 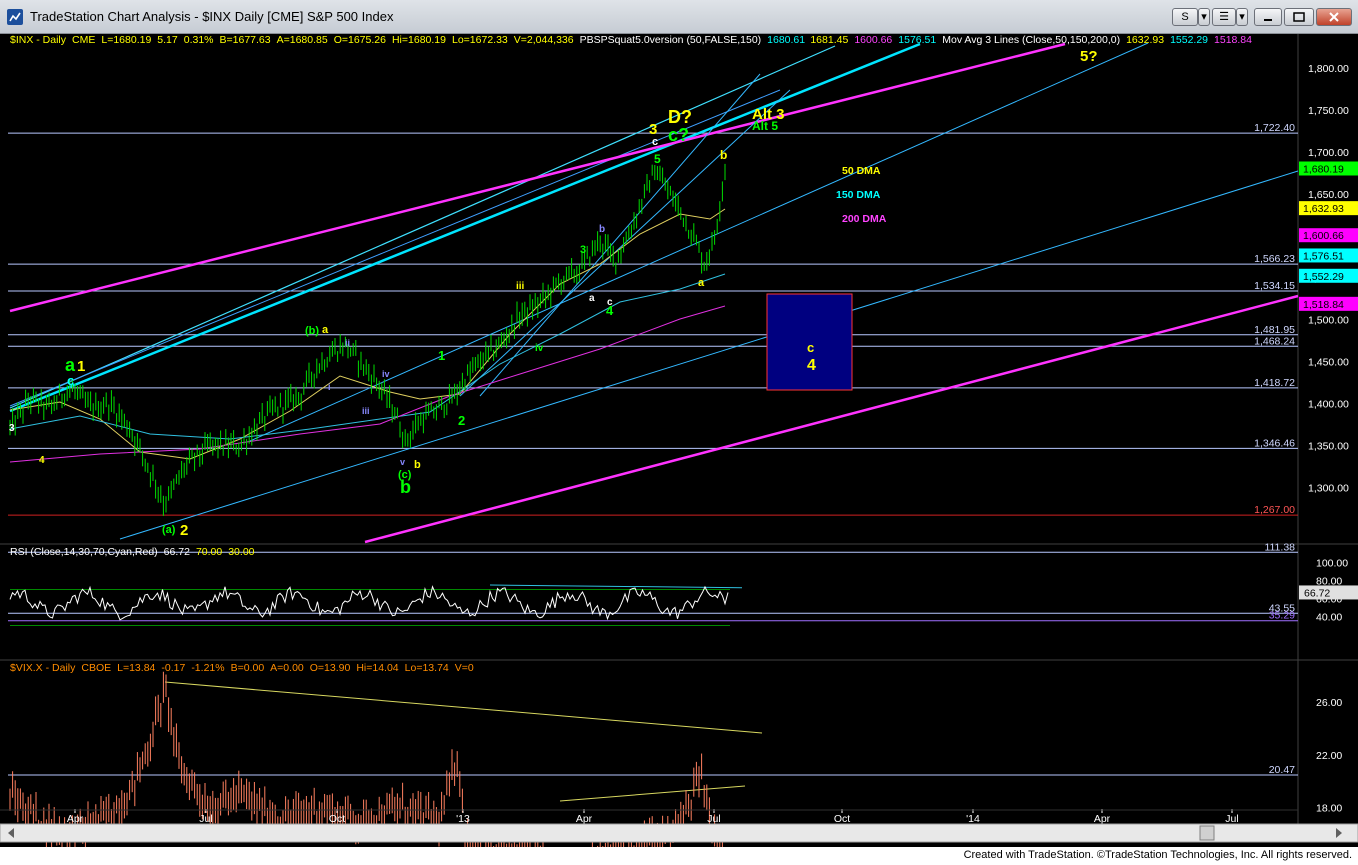 What do you see at coordinates (312, 331) in the screenshot?
I see `wave-label: (b)` at bounding box center [312, 331].